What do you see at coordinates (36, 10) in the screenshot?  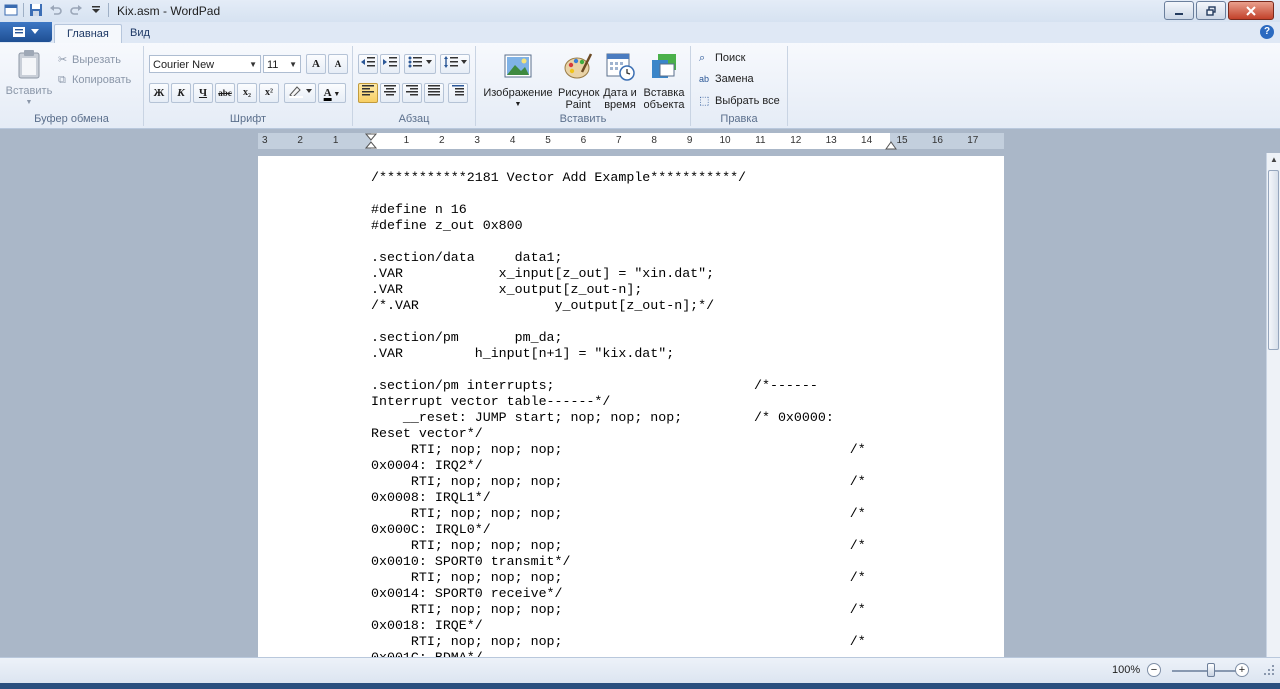 I see `save-icon` at bounding box center [36, 10].